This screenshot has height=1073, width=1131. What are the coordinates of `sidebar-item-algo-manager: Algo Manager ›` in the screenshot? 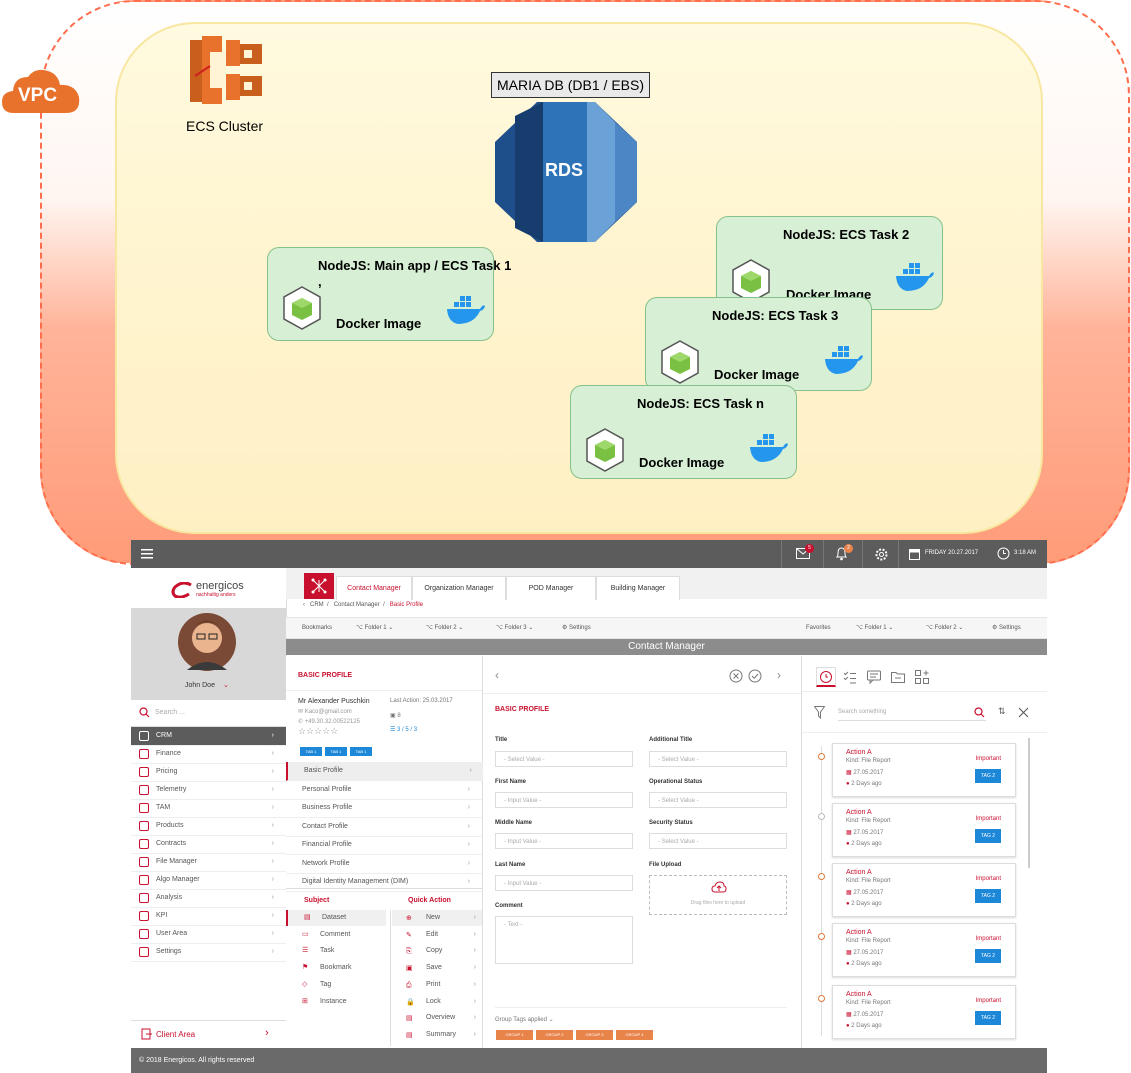 It's located at (208, 880).